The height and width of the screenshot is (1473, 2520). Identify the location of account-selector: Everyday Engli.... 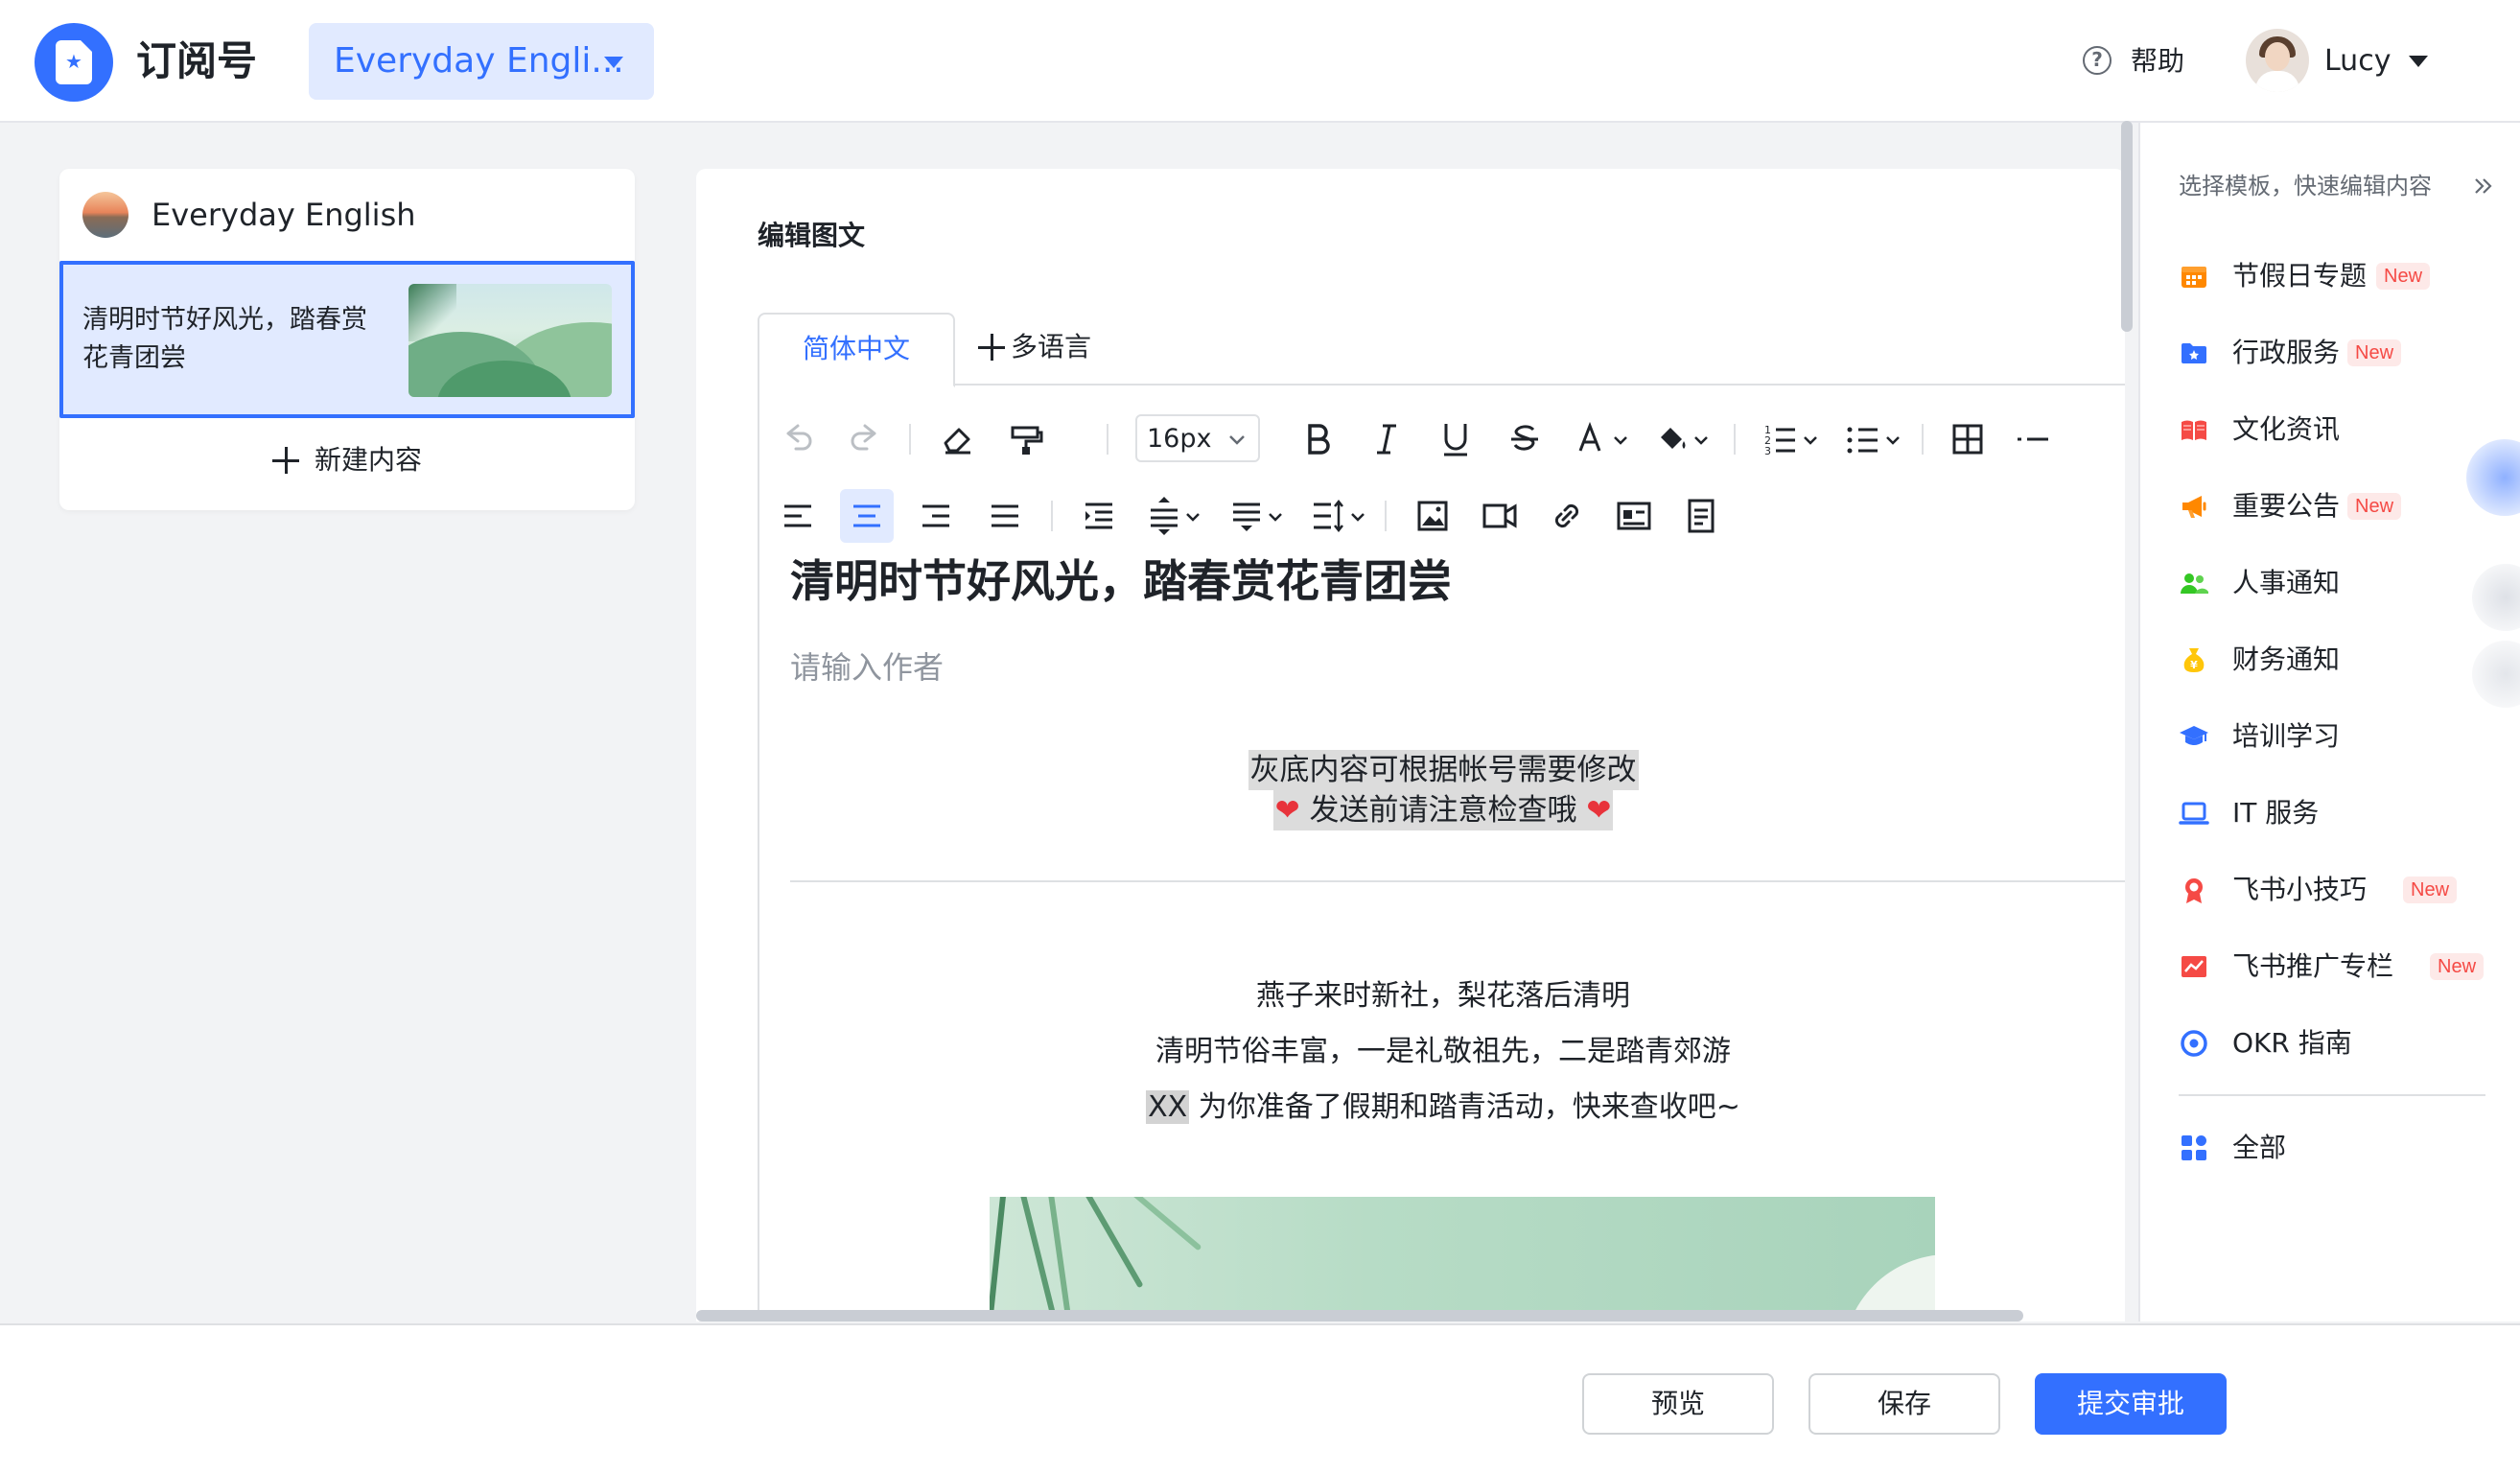
(481, 61).